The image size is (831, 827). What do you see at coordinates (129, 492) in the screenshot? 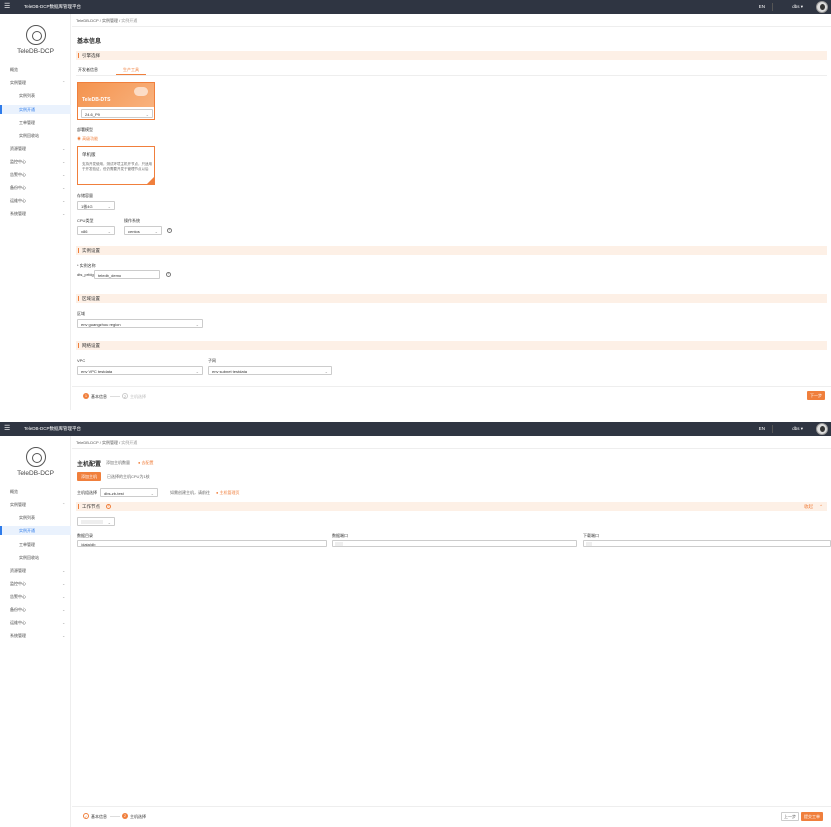
I see `host-group-select: dbs-zb-test ⌄` at bounding box center [129, 492].